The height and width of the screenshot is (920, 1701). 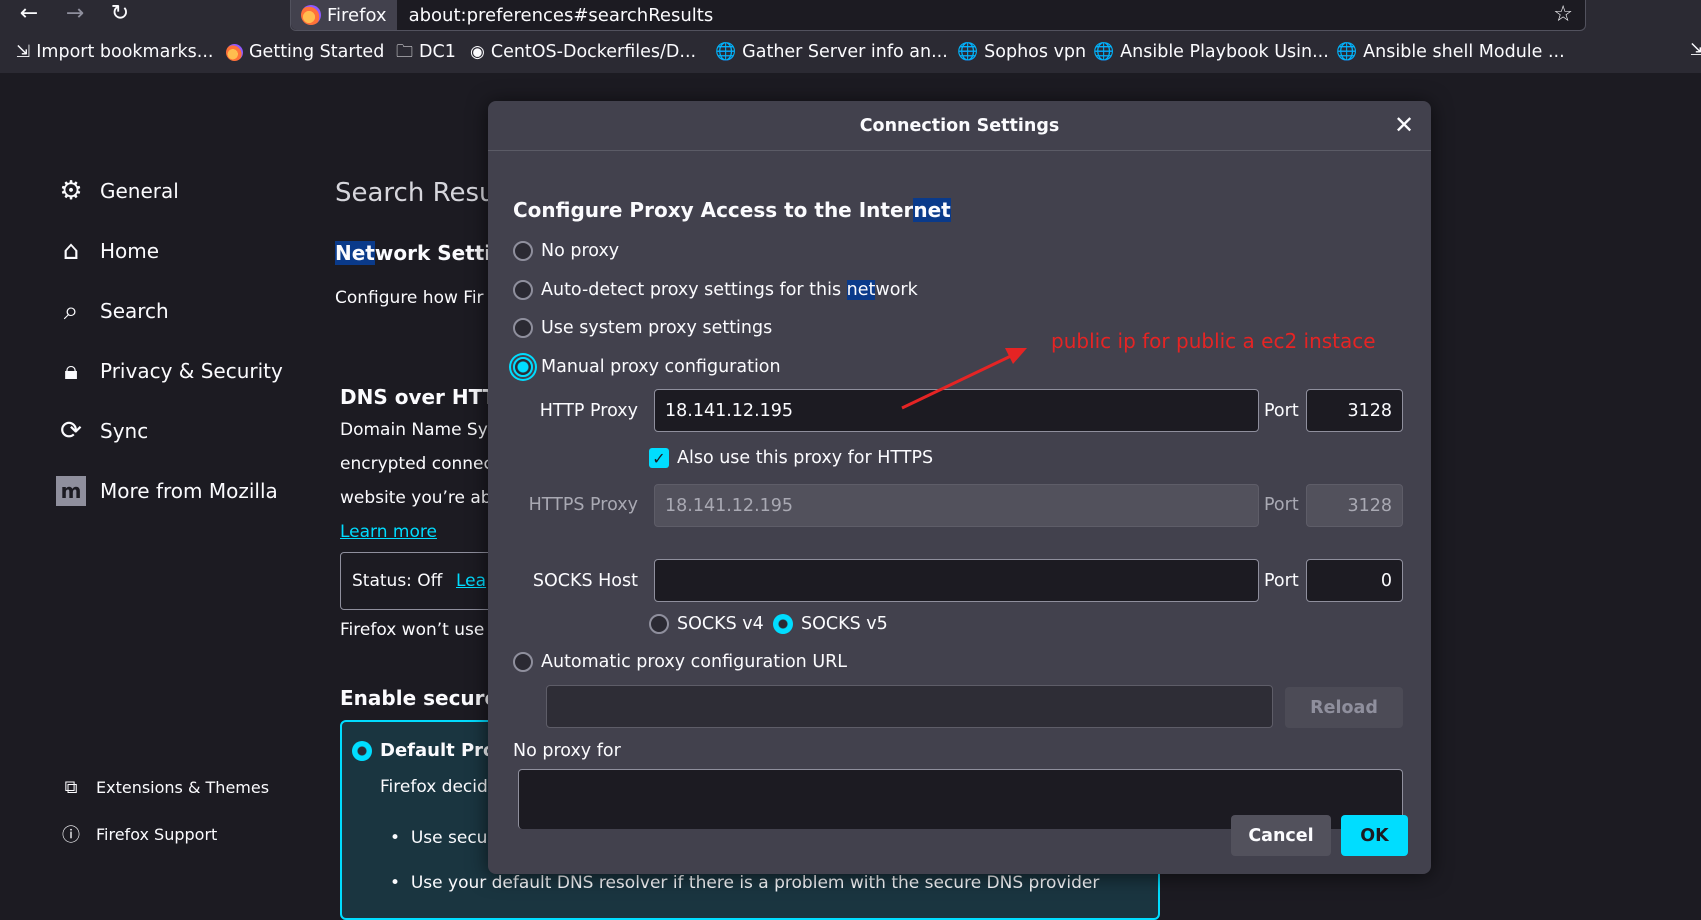 I want to click on gear-icon: ⚙, so click(x=71, y=191).